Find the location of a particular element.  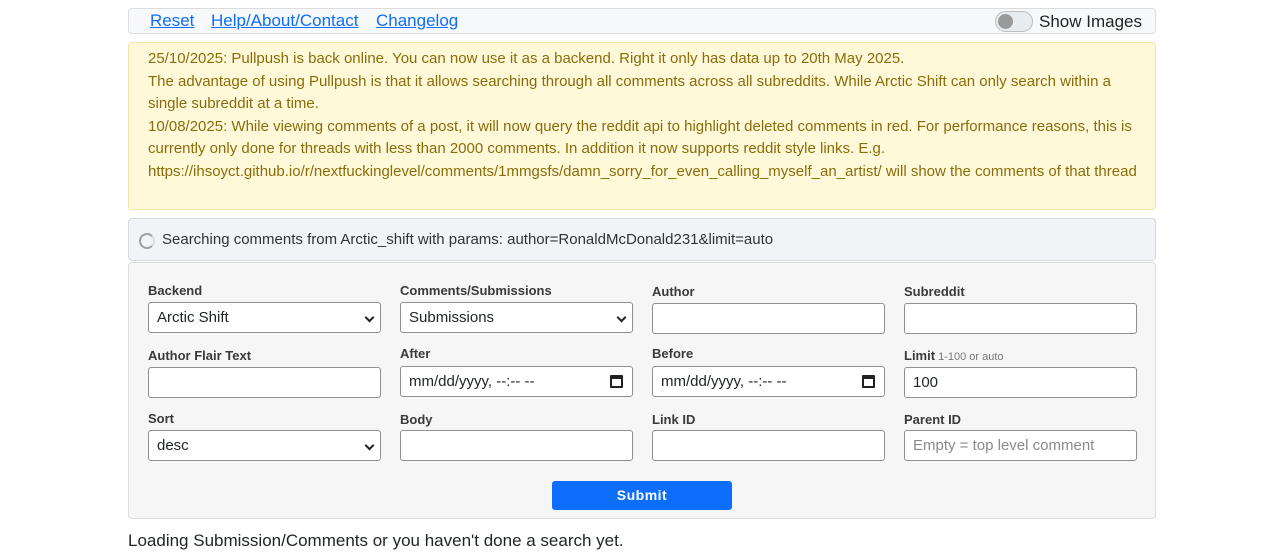

link-id-label: Link ID is located at coordinates (674, 419).